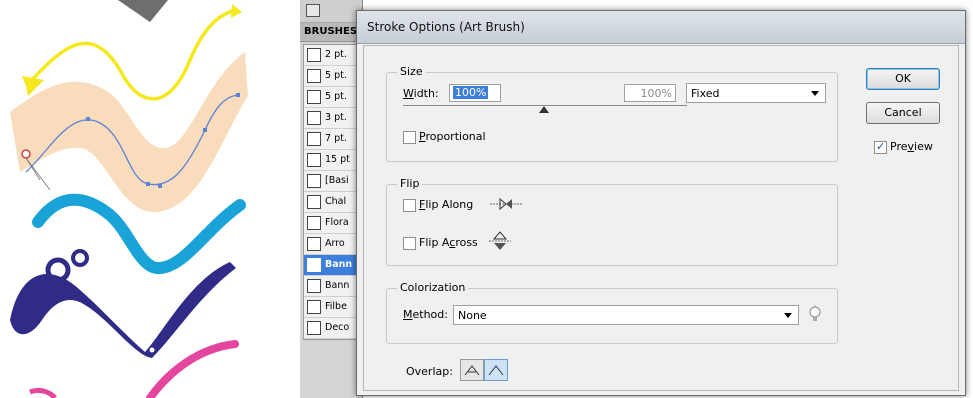 Image resolution: width=973 pixels, height=398 pixels. I want to click on width-label: Width:, so click(421, 93).